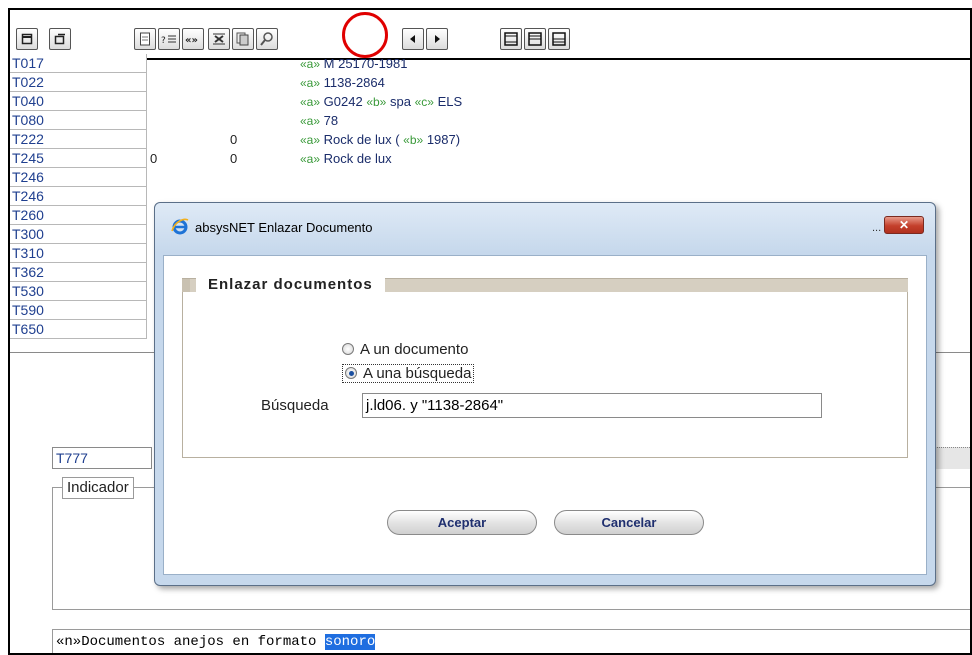  I want to click on link-icon: «», so click(193, 39).